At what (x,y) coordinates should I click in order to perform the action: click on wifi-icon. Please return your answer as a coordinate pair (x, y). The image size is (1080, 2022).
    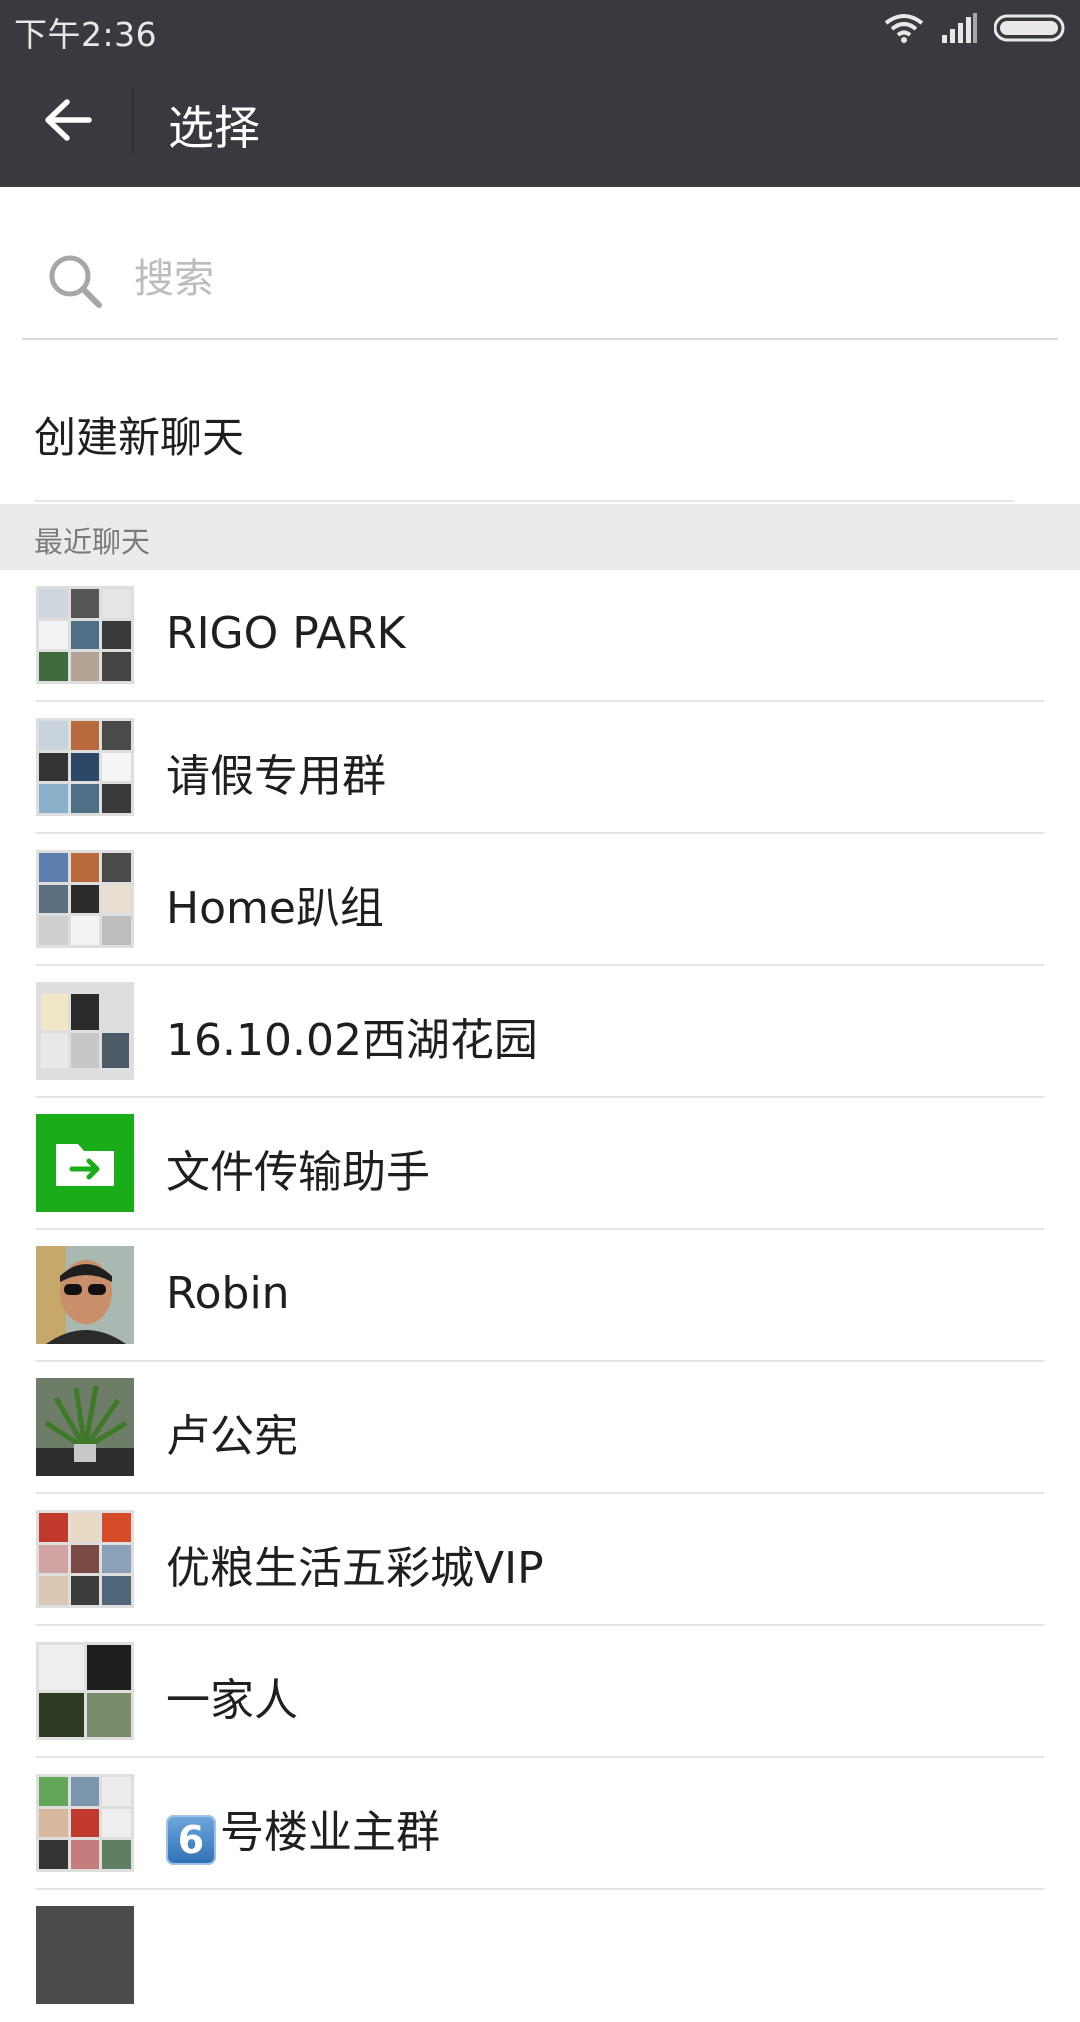
    Looking at the image, I should click on (904, 28).